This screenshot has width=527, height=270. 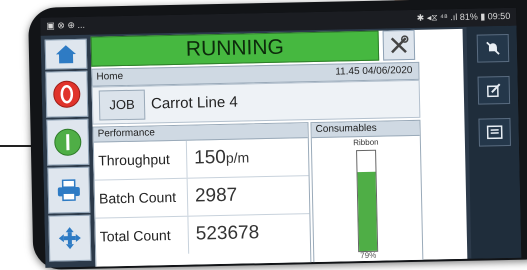 I want to click on keyboard-button, so click(x=494, y=132).